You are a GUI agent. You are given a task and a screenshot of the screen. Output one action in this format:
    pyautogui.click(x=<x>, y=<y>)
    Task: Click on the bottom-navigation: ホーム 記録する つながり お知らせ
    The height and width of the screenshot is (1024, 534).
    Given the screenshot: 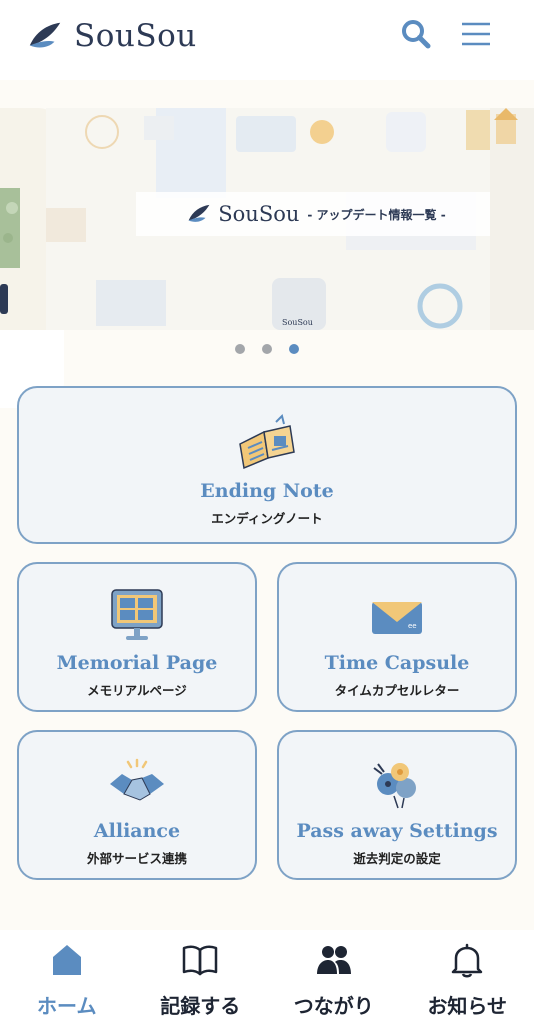 What is the action you would take?
    pyautogui.click(x=267, y=977)
    